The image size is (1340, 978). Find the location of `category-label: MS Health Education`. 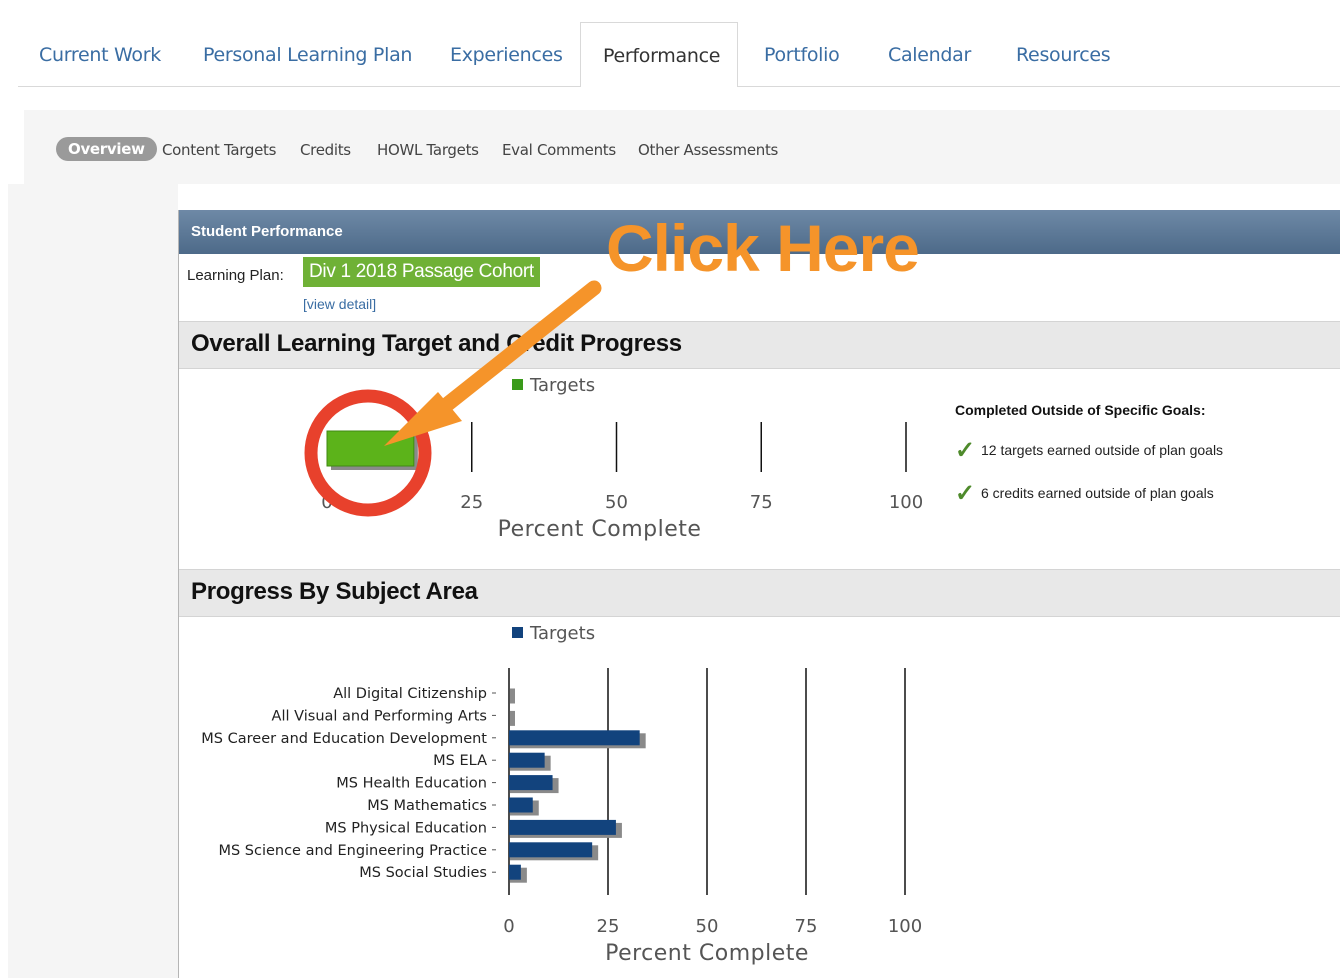

category-label: MS Health Education is located at coordinates (411, 784).